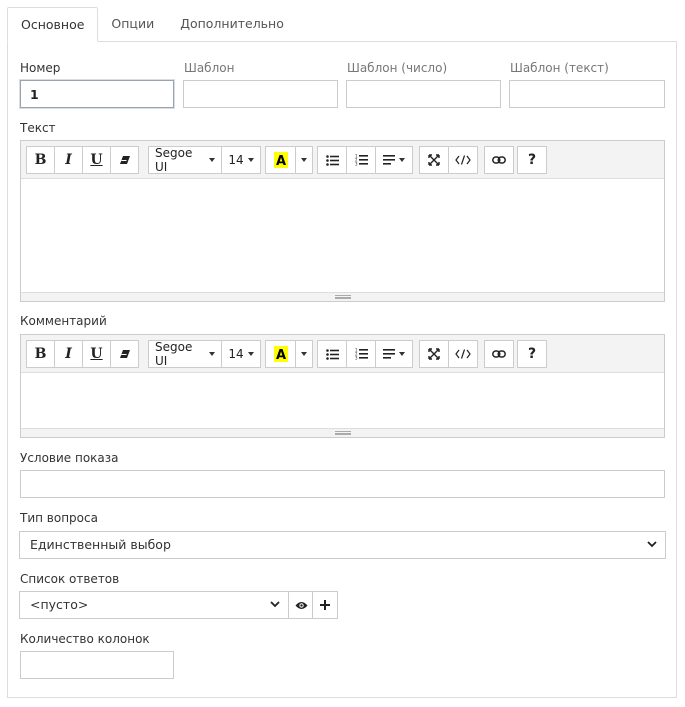  Describe the element at coordinates (70, 579) in the screenshot. I see `answer-list-label: Список ответов` at that location.